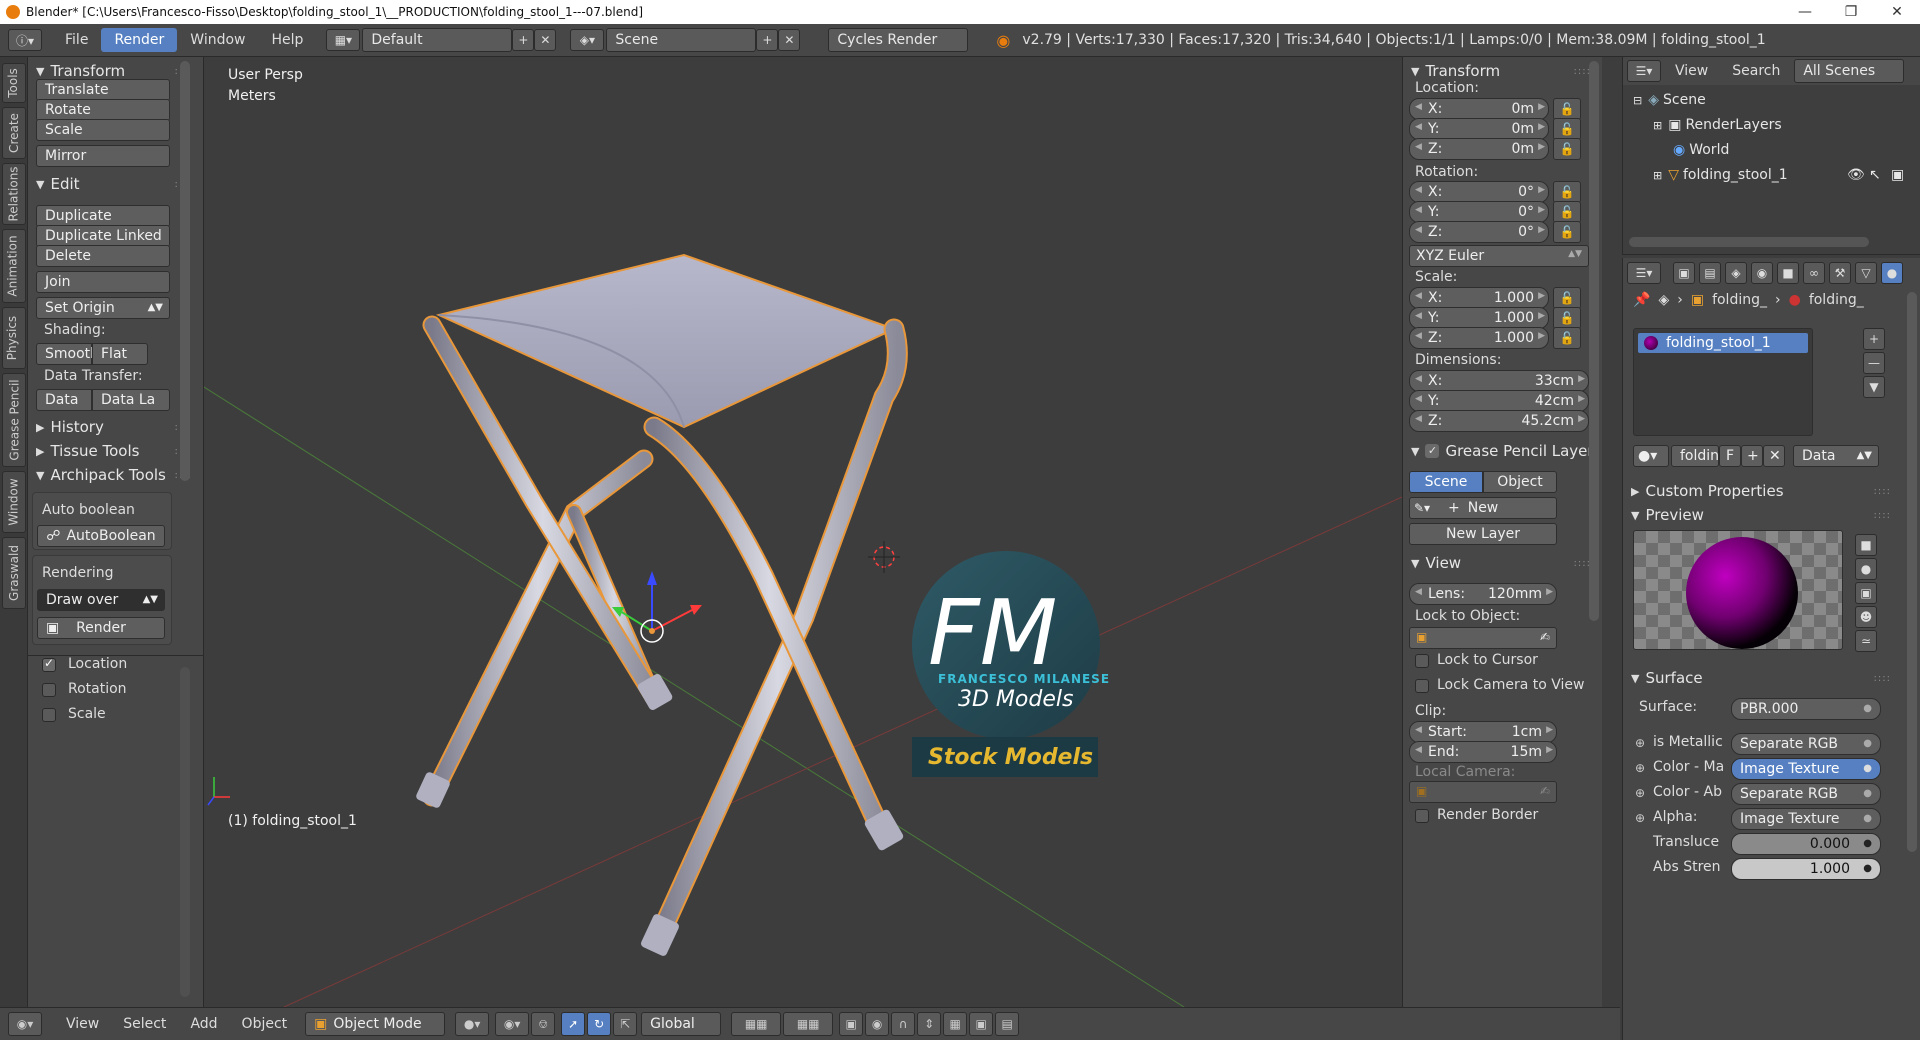 This screenshot has height=1040, width=1920. Describe the element at coordinates (14, 266) in the screenshot. I see `tab-animation: Animation` at that location.